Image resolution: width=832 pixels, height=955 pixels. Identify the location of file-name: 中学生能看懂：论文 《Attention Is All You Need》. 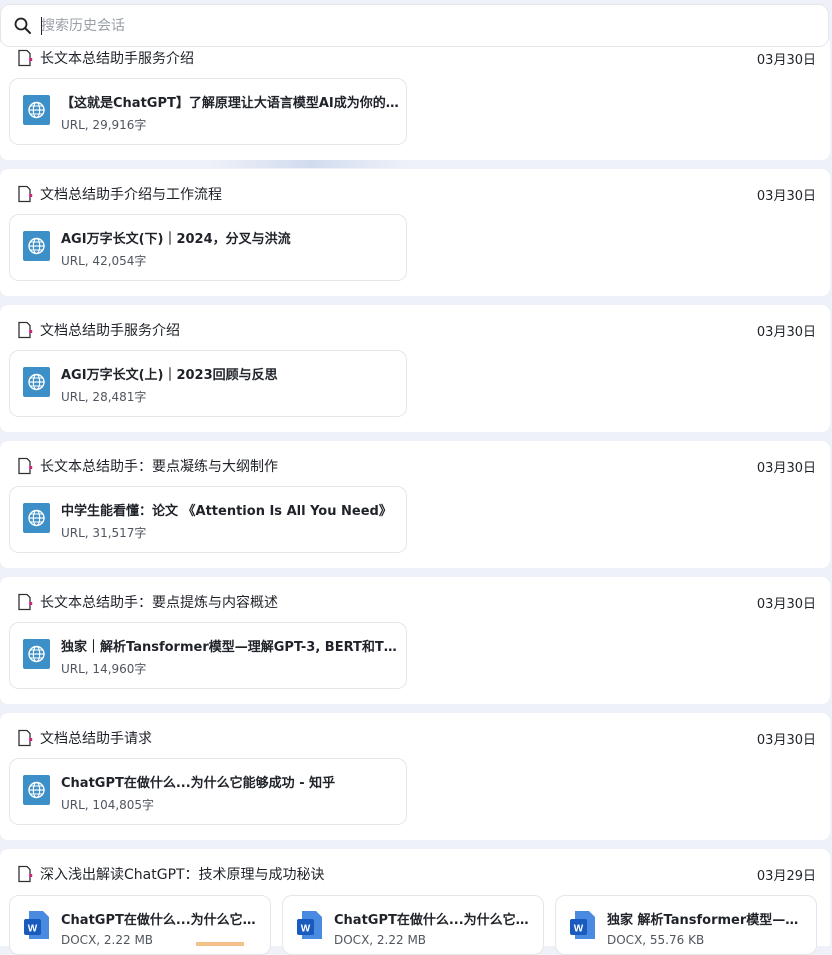
(226, 511).